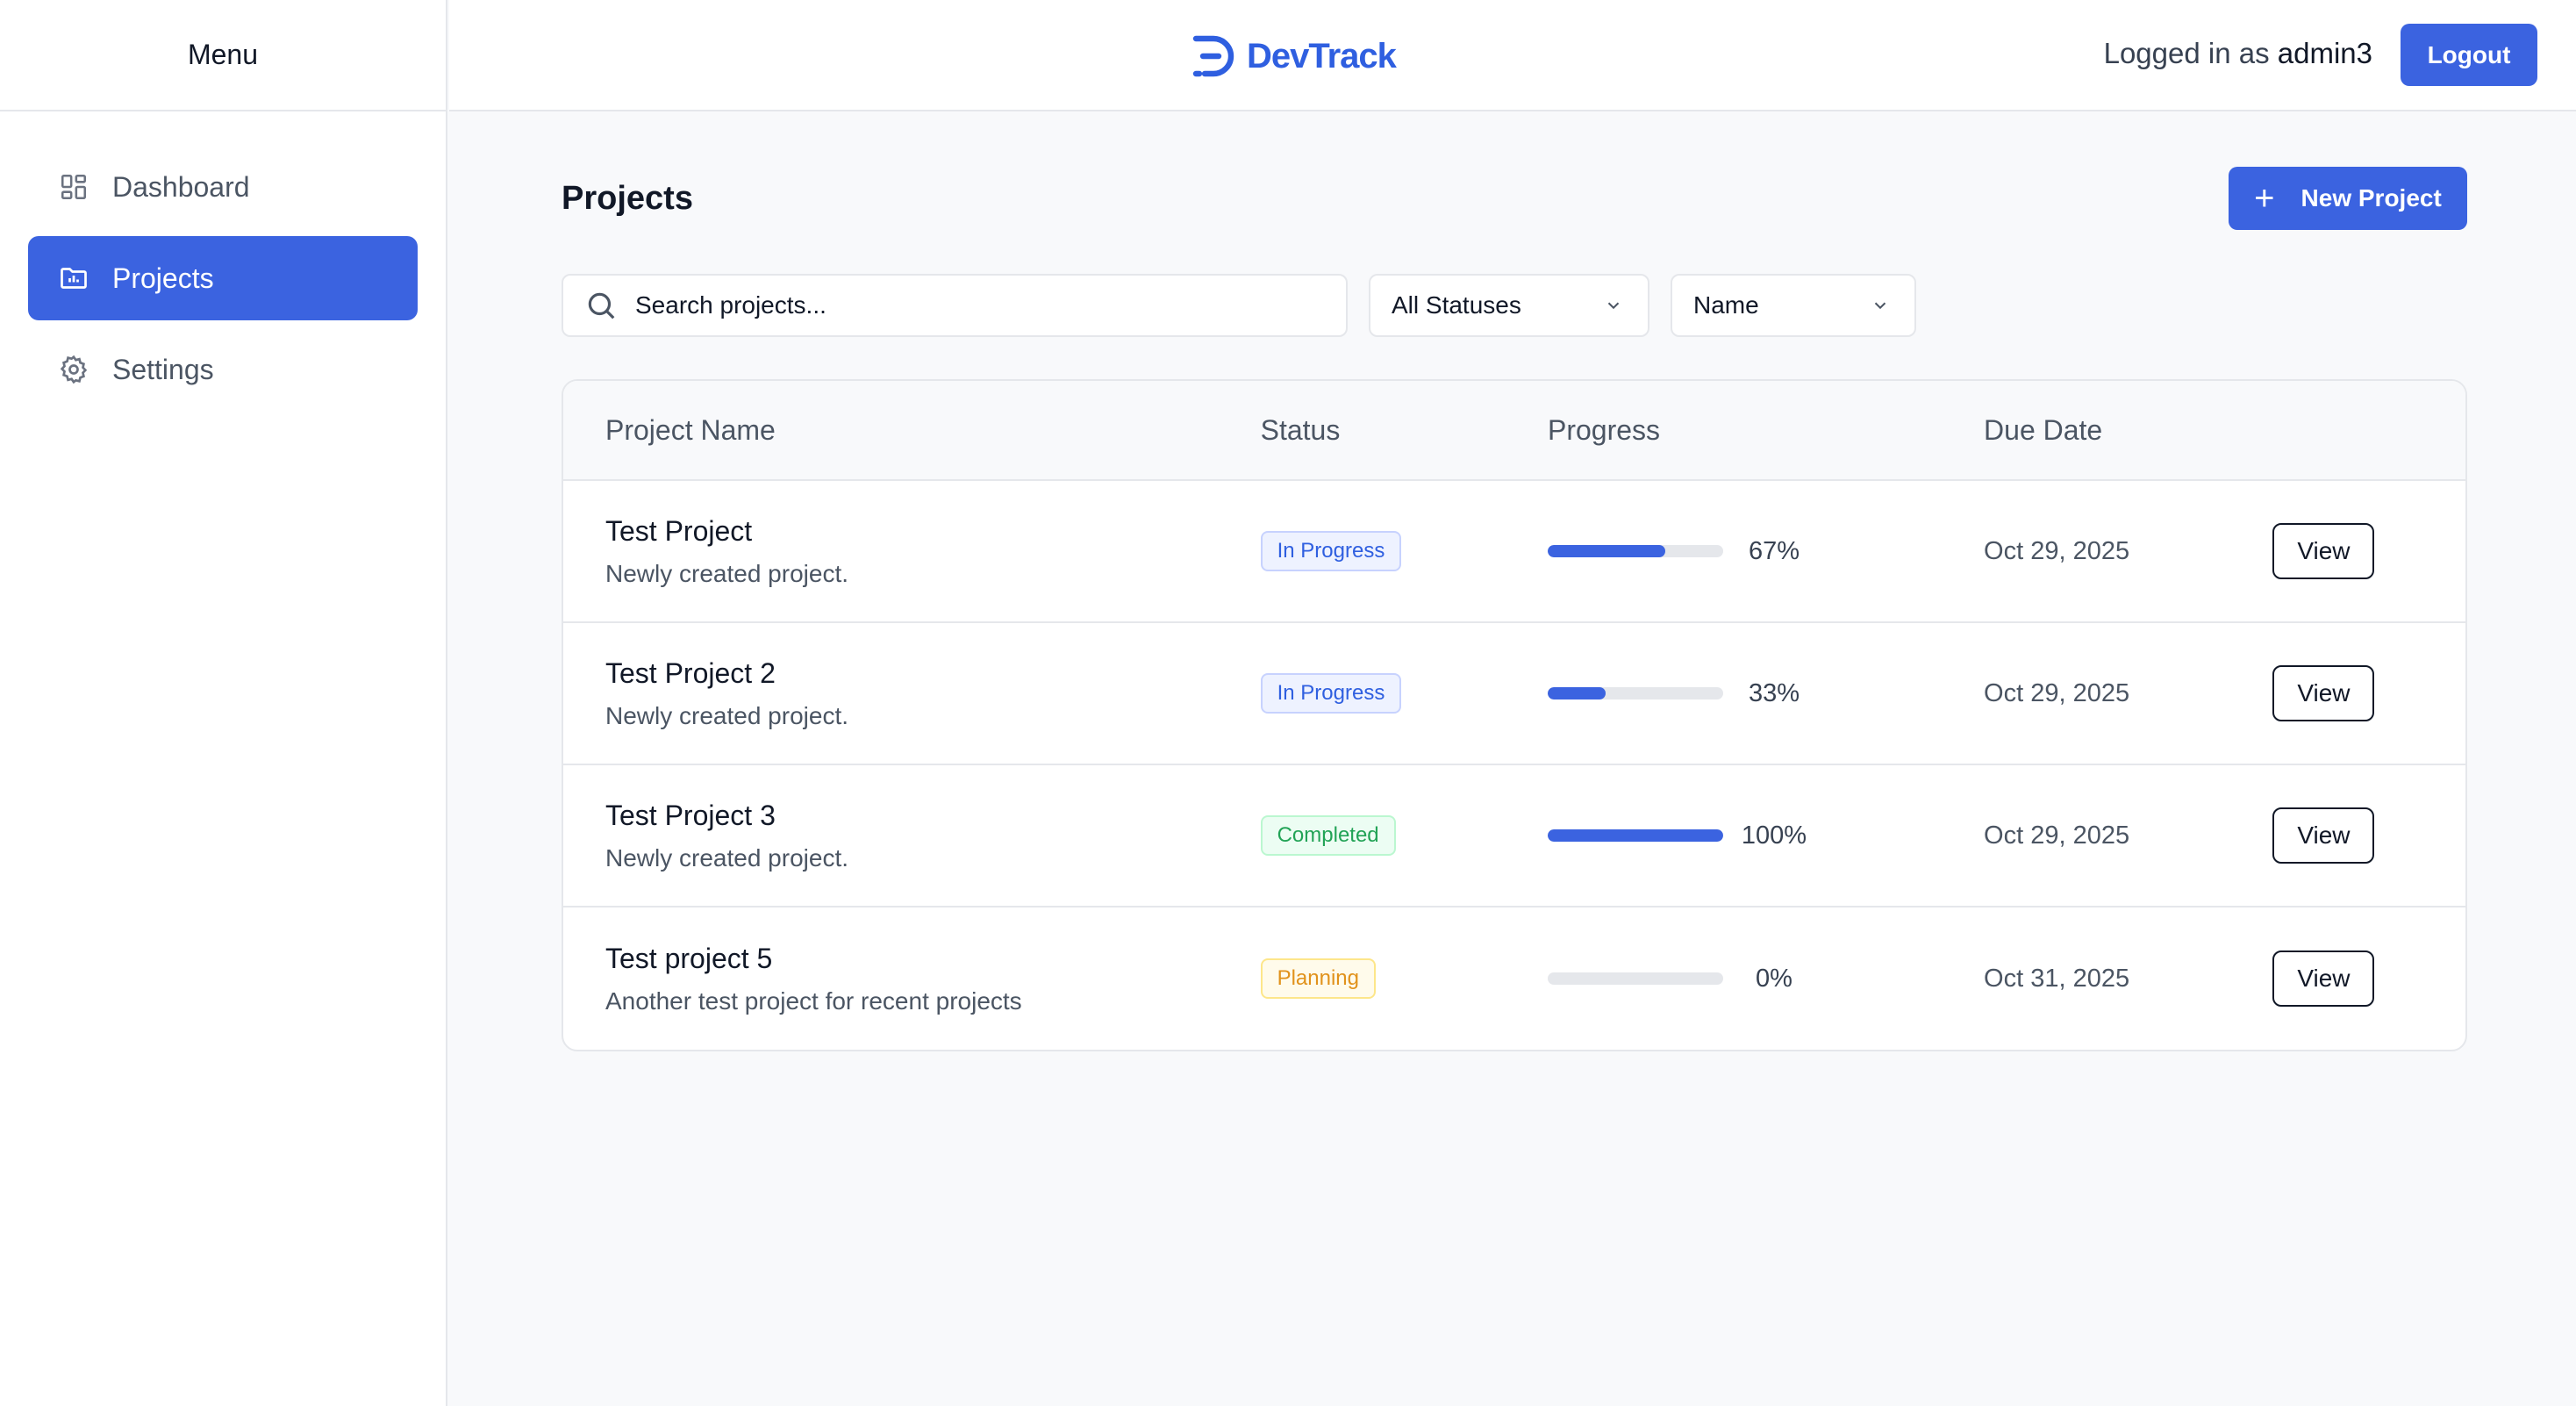  Describe the element at coordinates (1322, 55) in the screenshot. I see `brand-name: DevTrack` at that location.